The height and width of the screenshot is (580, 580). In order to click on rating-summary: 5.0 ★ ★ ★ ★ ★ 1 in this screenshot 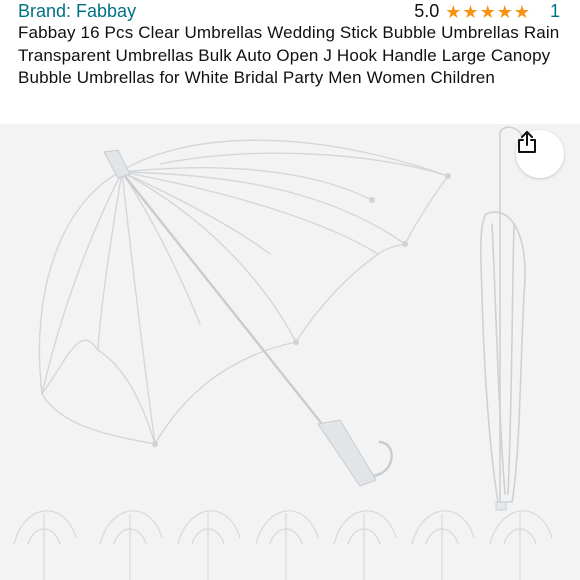, I will do `click(487, 11)`.